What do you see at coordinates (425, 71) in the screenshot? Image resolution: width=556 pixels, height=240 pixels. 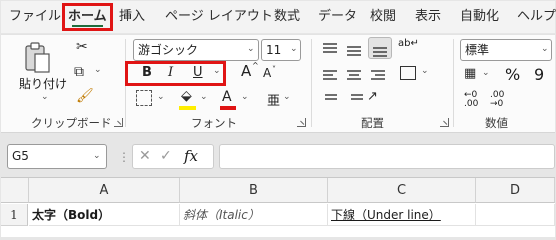 I see `merge-chevron-icon: ⌄` at bounding box center [425, 71].